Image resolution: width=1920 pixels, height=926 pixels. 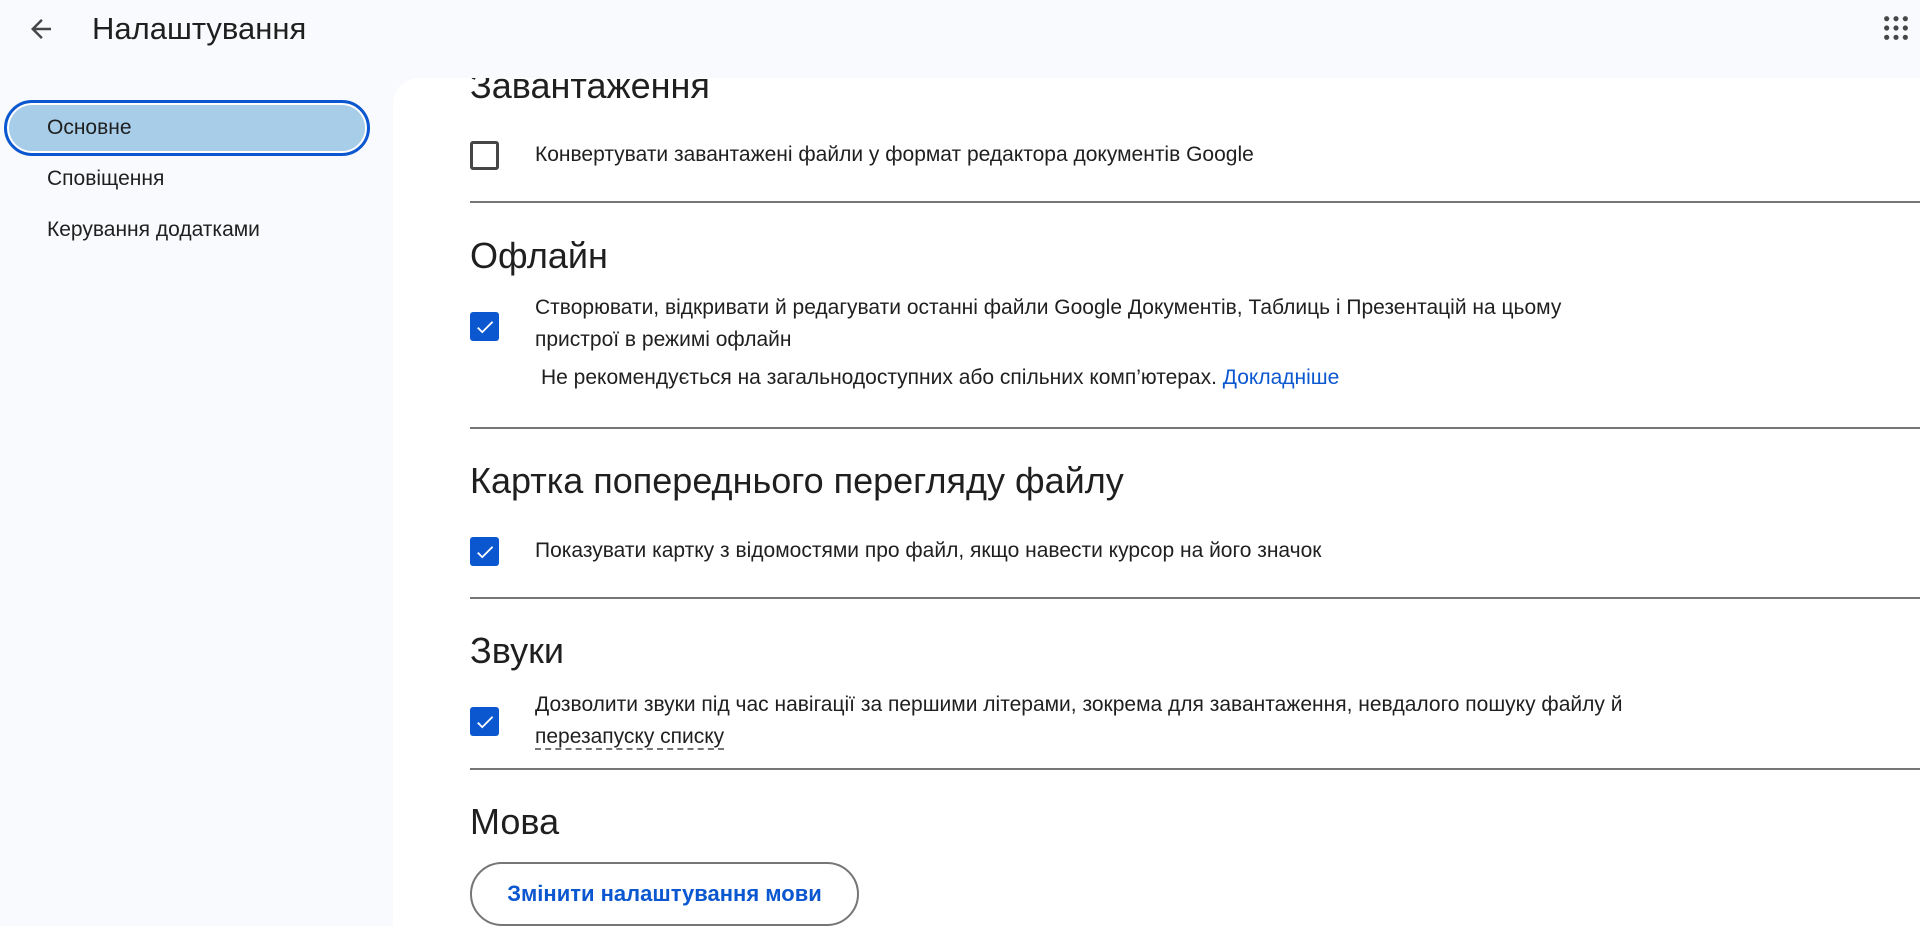 I want to click on sounds-label-term: перезапуску списку, so click(x=630, y=737).